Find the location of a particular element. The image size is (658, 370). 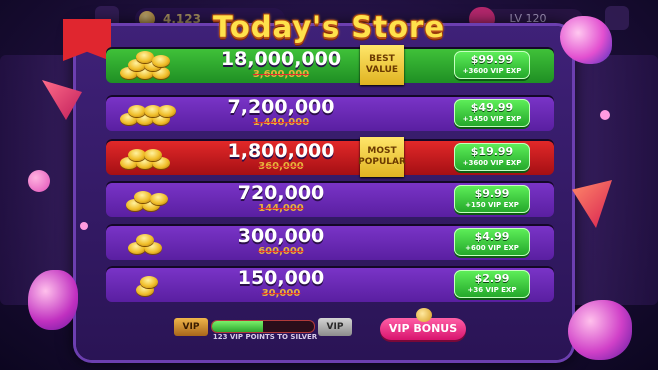

buy-button: $2.99 +36 VIP EXP is located at coordinates (492, 284).